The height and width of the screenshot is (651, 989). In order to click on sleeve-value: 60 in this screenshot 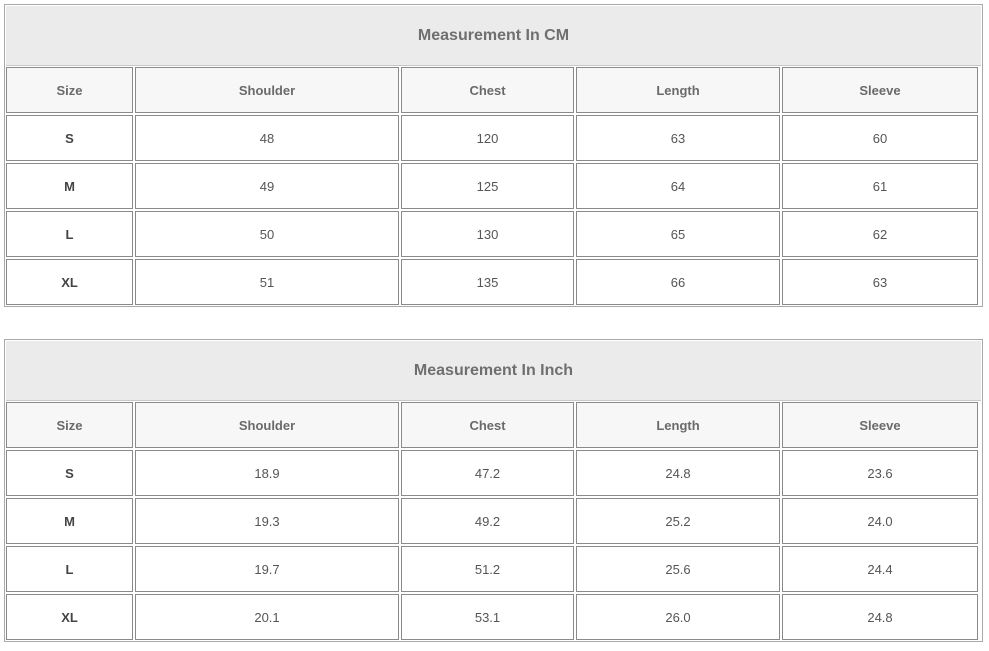, I will do `click(880, 138)`.